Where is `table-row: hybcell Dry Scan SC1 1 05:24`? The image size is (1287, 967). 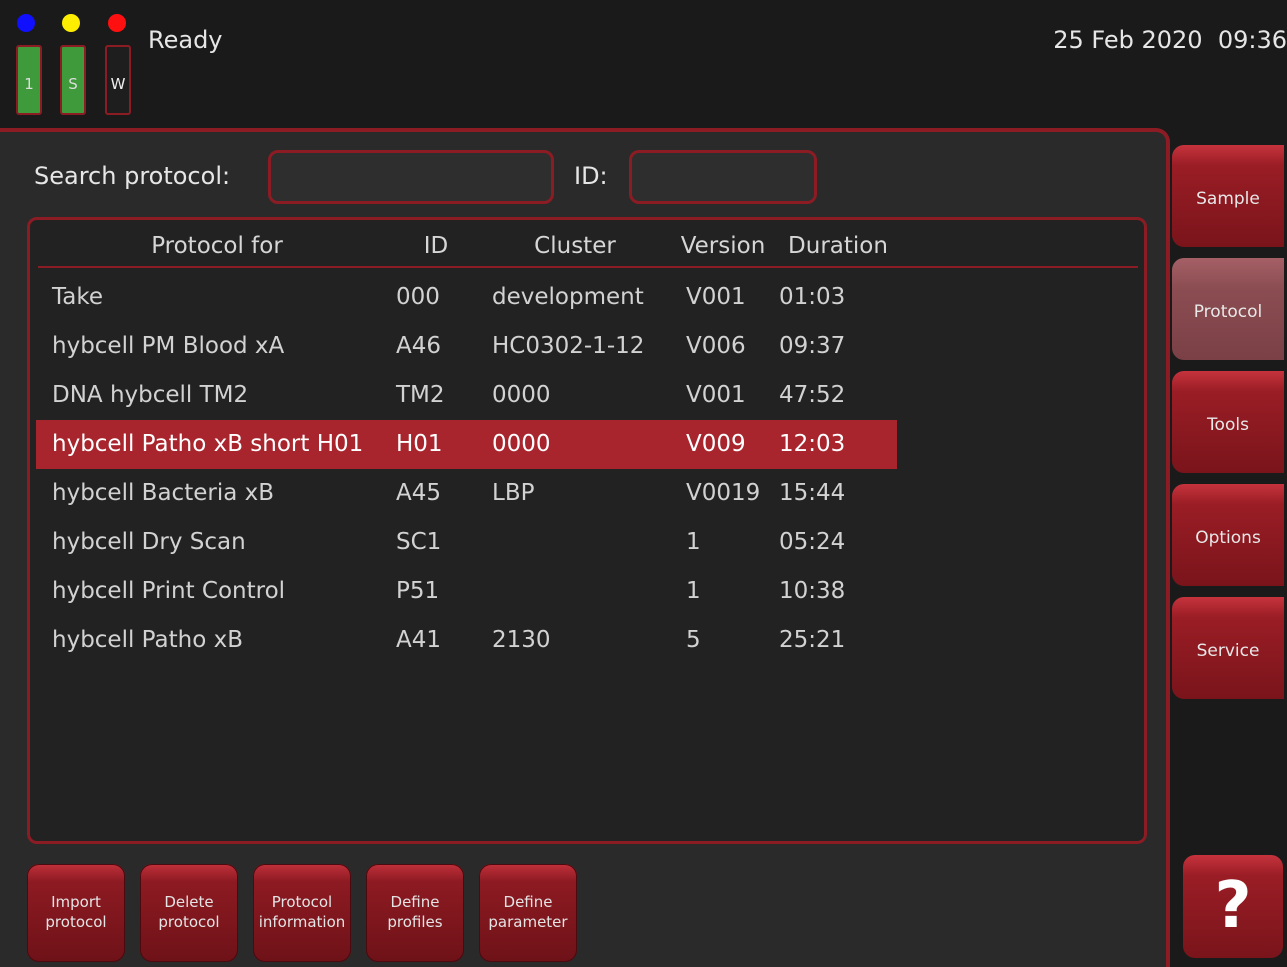 table-row: hybcell Dry Scan SC1 1 05:24 is located at coordinates (466, 542).